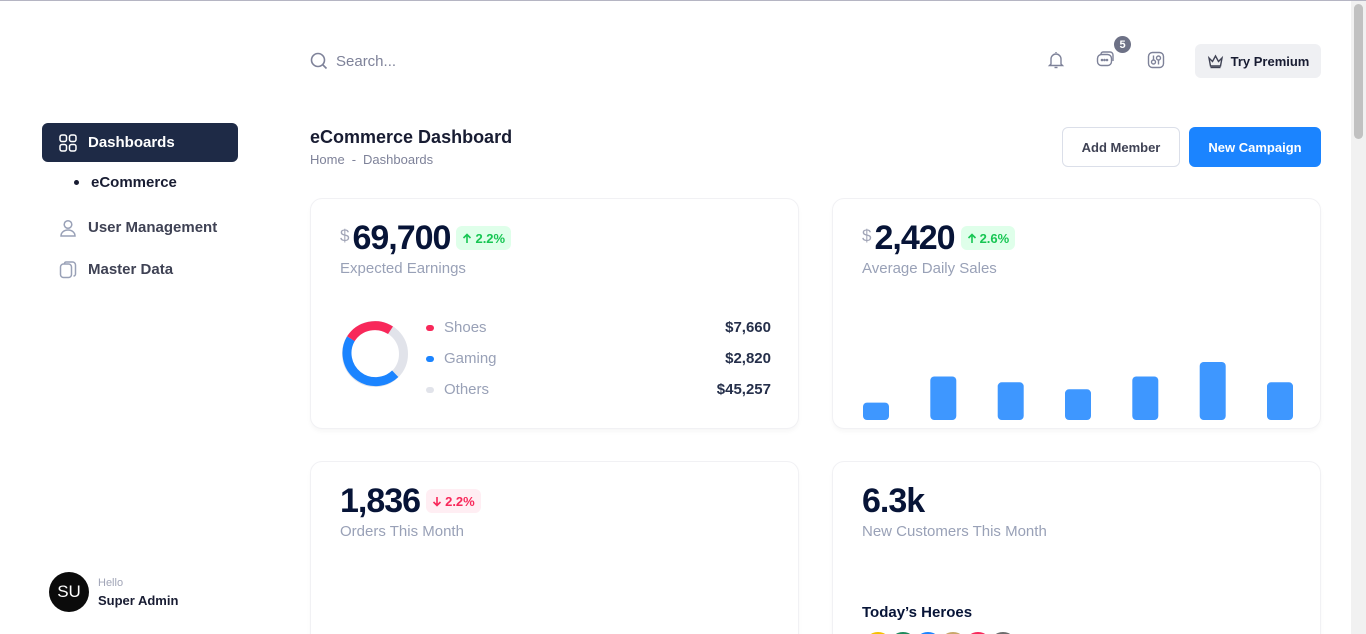 The image size is (1366, 634). Describe the element at coordinates (111, 582) in the screenshot. I see `user-greeting: Hello` at that location.